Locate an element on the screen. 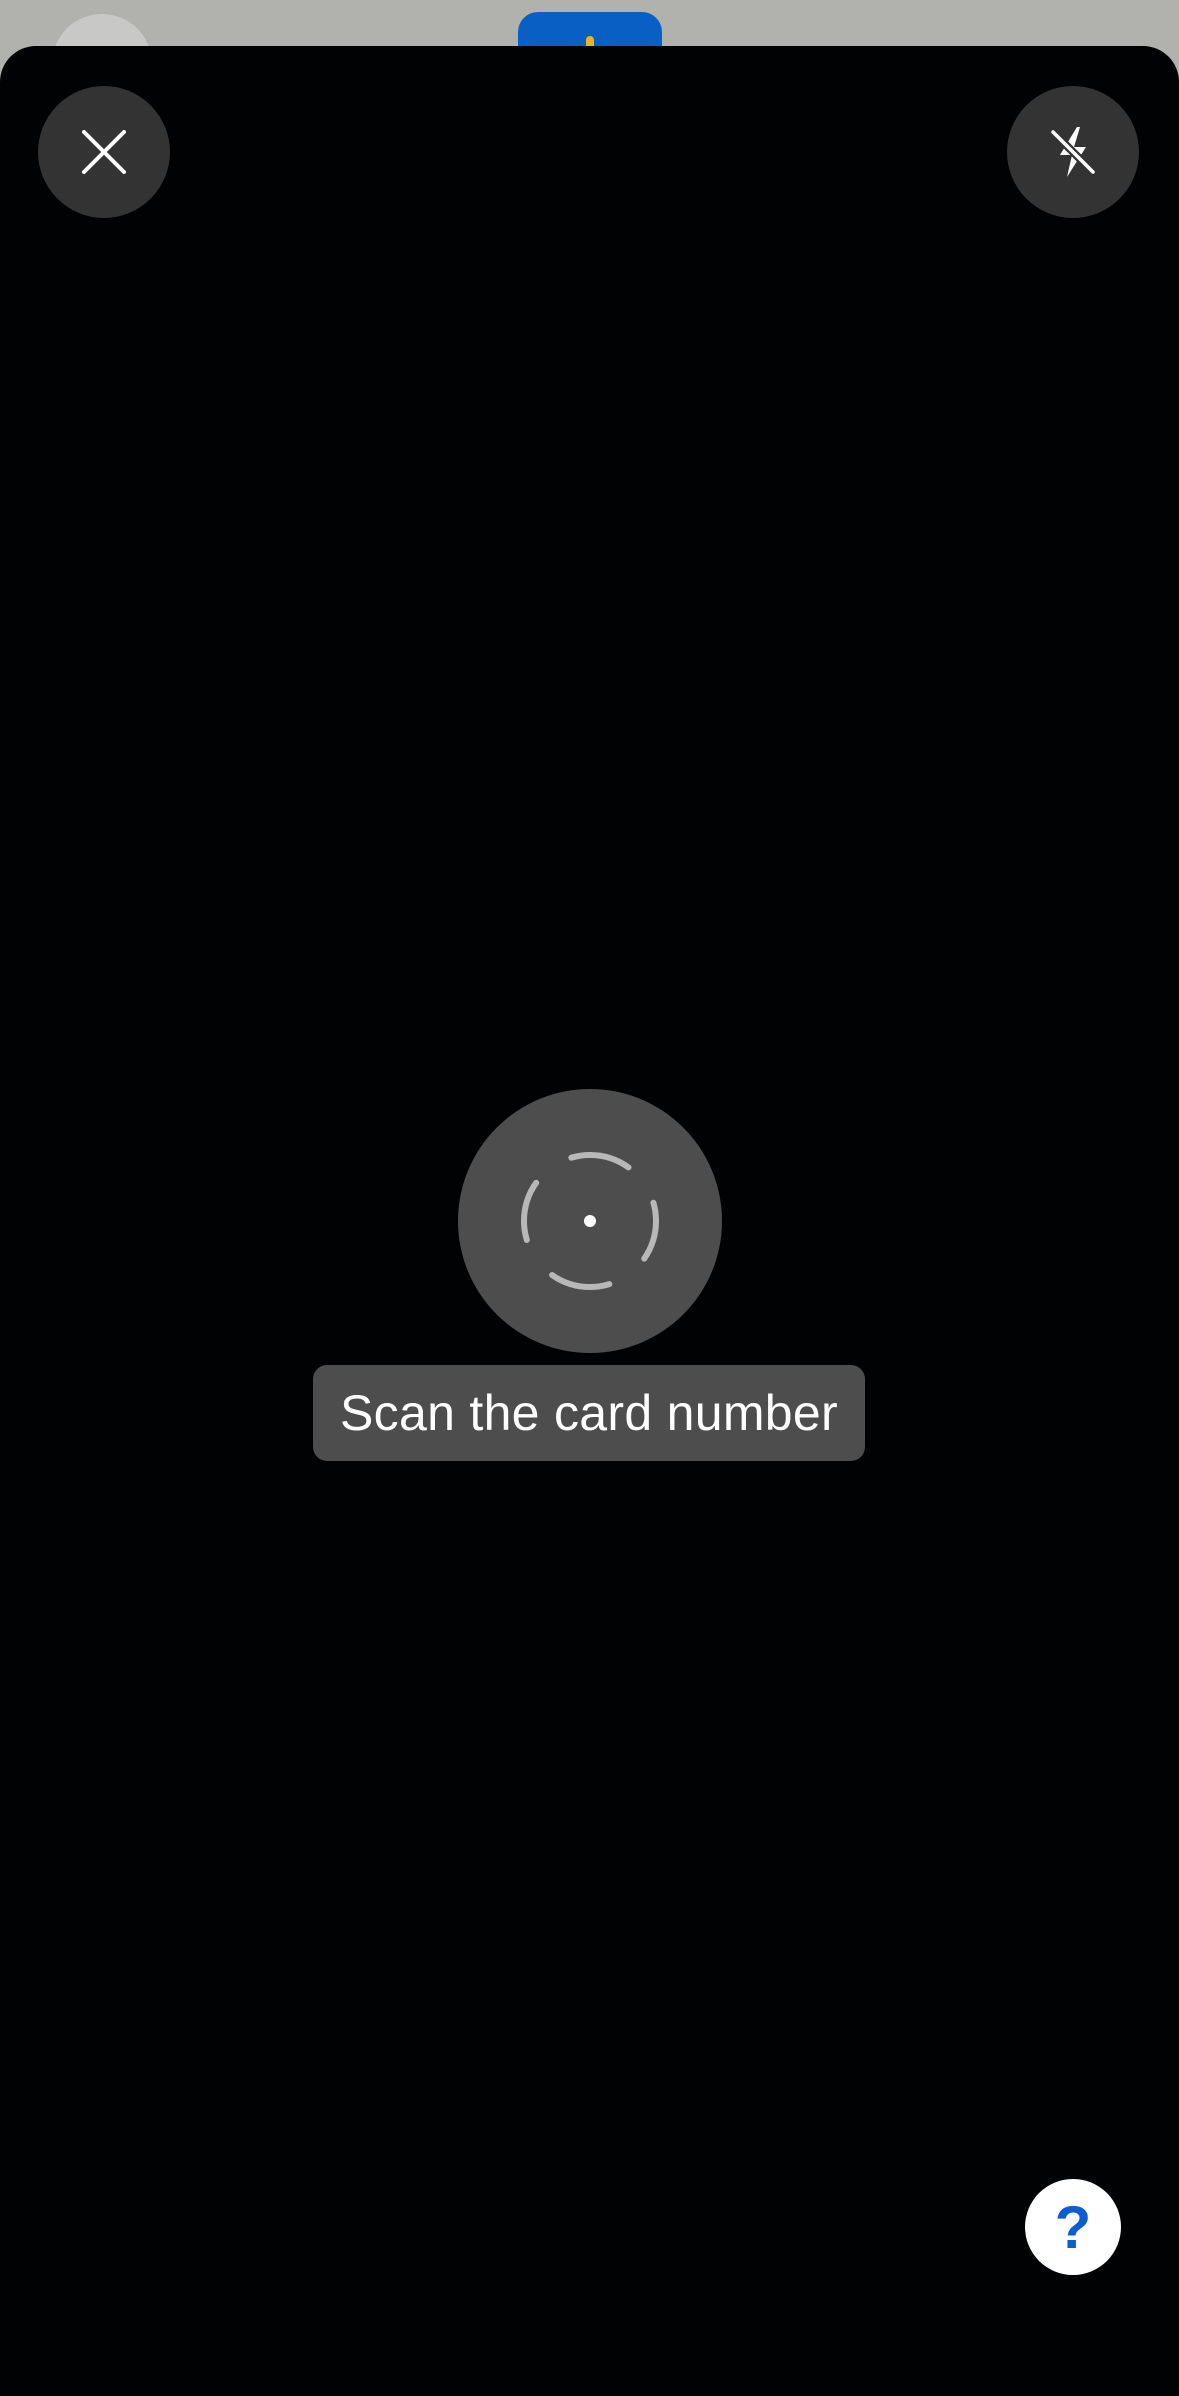 This screenshot has height=2396, width=1179. flash-off-icon is located at coordinates (1073, 152).